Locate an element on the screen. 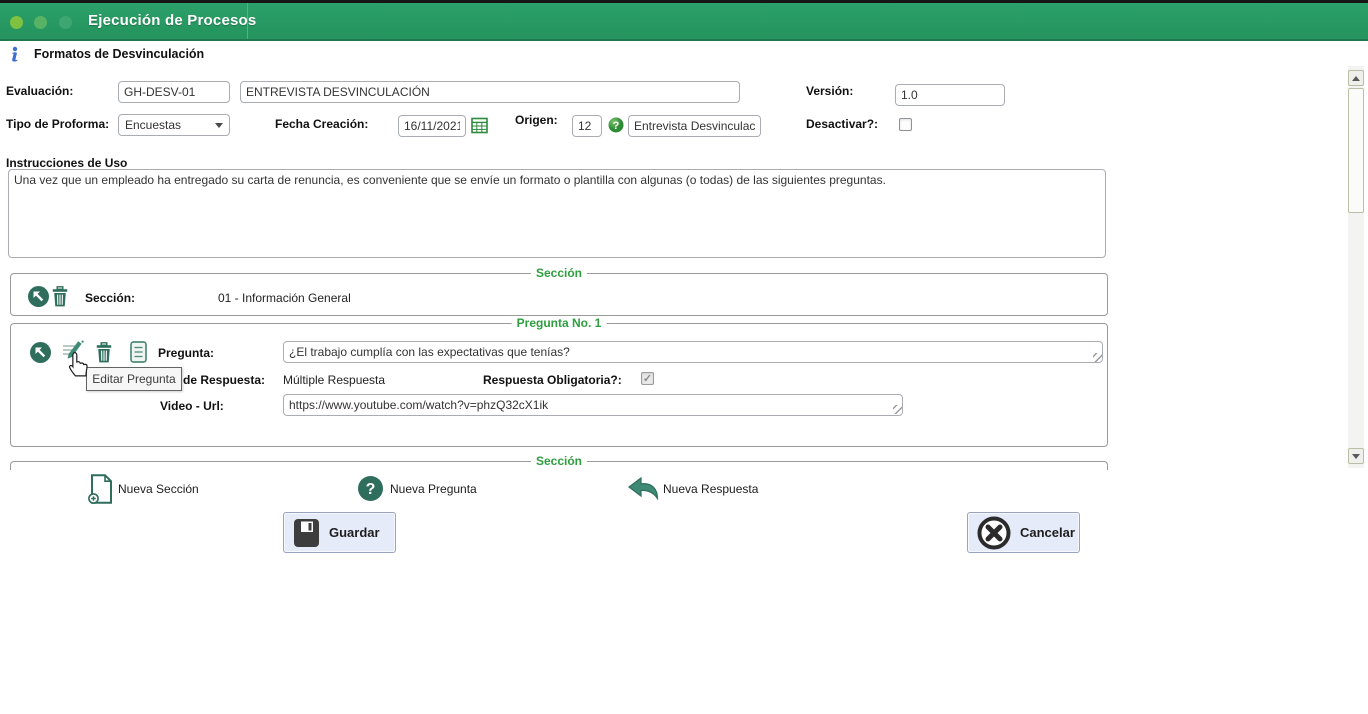  video-url-label: Video - Url: is located at coordinates (192, 406).